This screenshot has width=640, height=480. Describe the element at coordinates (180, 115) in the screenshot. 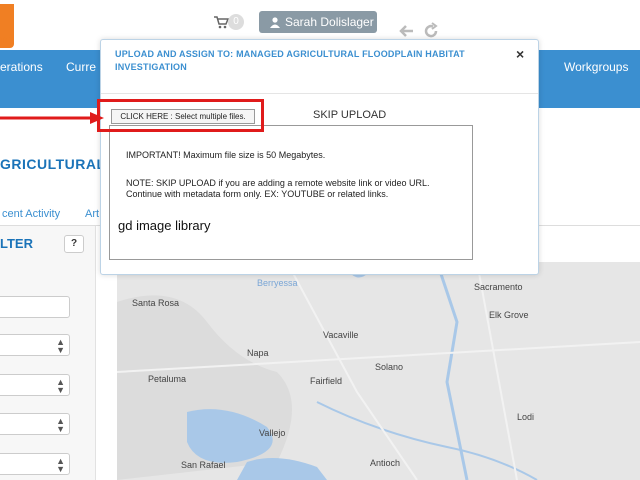

I see `annotation-highlight-box` at that location.